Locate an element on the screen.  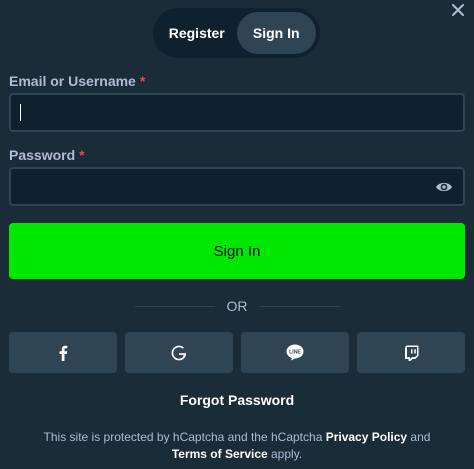
or-divider: OR is located at coordinates (237, 306).